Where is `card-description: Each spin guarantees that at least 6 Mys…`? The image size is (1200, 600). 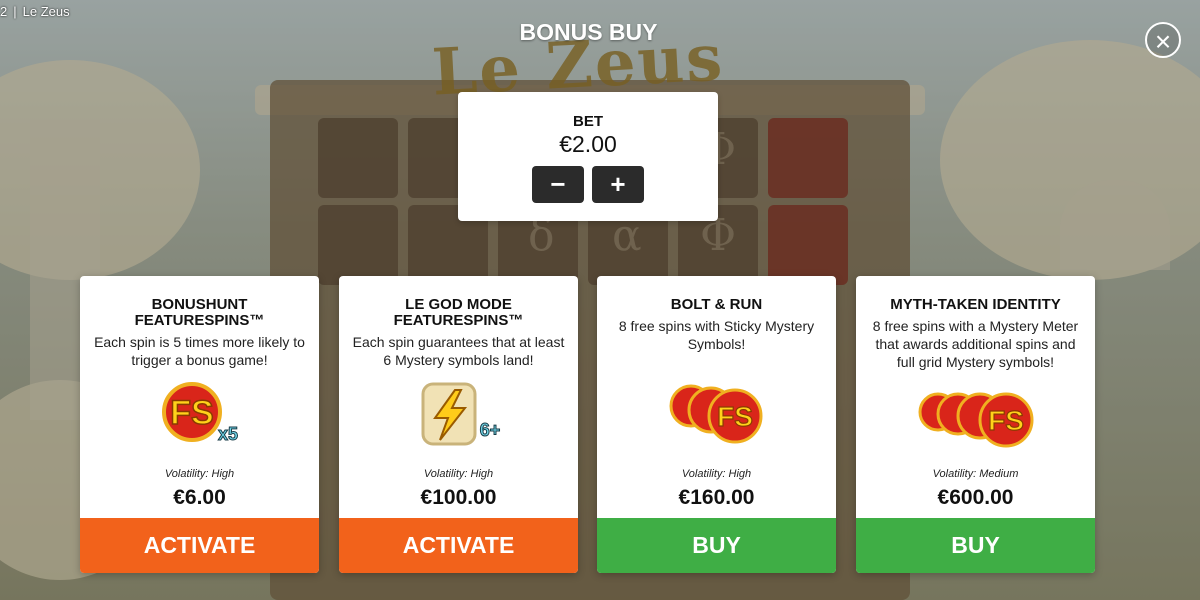 card-description: Each spin guarantees that at least 6 Mys… is located at coordinates (458, 351).